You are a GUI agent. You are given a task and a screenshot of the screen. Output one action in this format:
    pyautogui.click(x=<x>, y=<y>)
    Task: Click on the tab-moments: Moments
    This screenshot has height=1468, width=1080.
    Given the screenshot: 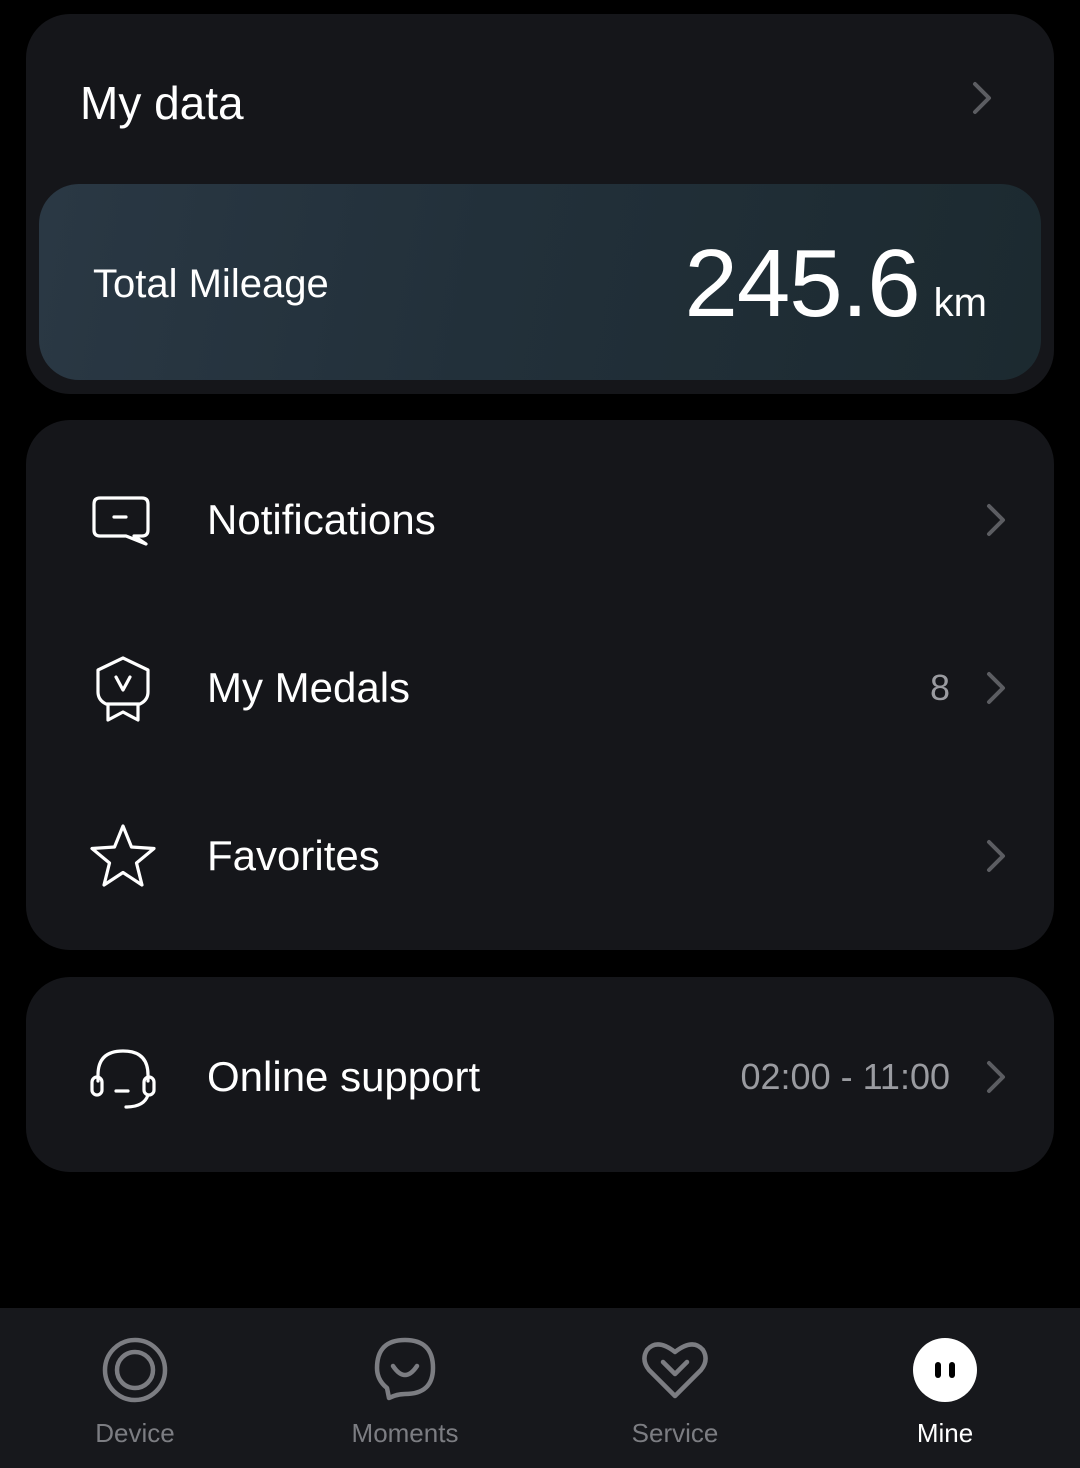 What is the action you would take?
    pyautogui.click(x=405, y=1388)
    